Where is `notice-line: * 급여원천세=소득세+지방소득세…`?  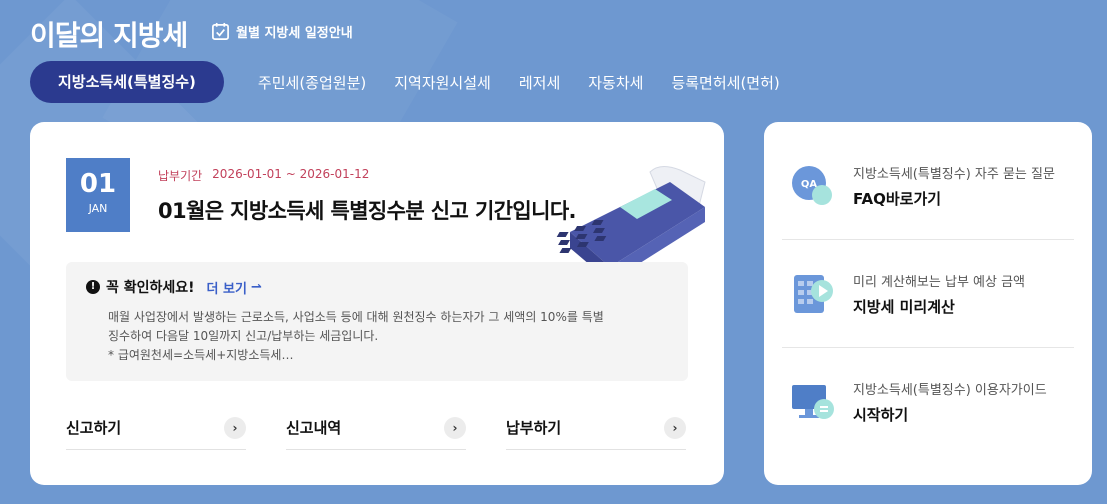 notice-line: * 급여원천세=소득세+지방소득세… is located at coordinates (201, 355).